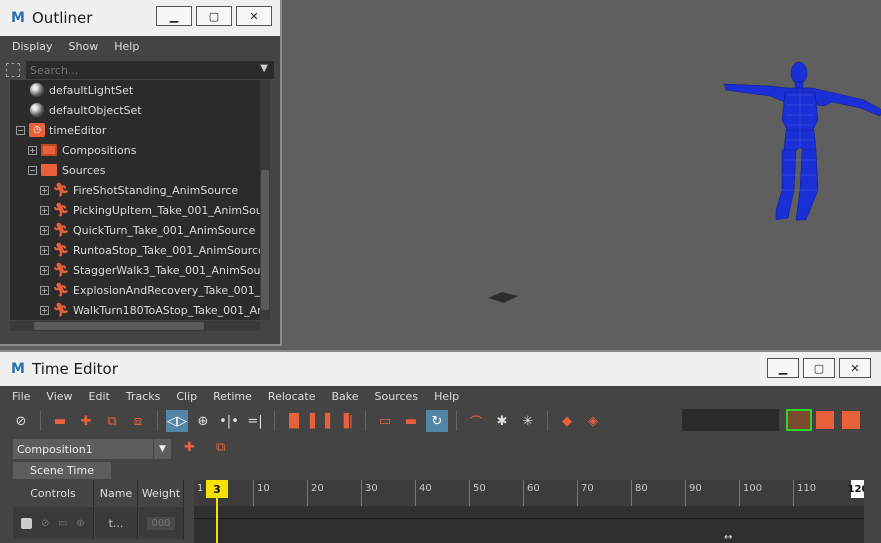  Describe the element at coordinates (872, 511) in the screenshot. I see `timeline-scrollbar` at that location.